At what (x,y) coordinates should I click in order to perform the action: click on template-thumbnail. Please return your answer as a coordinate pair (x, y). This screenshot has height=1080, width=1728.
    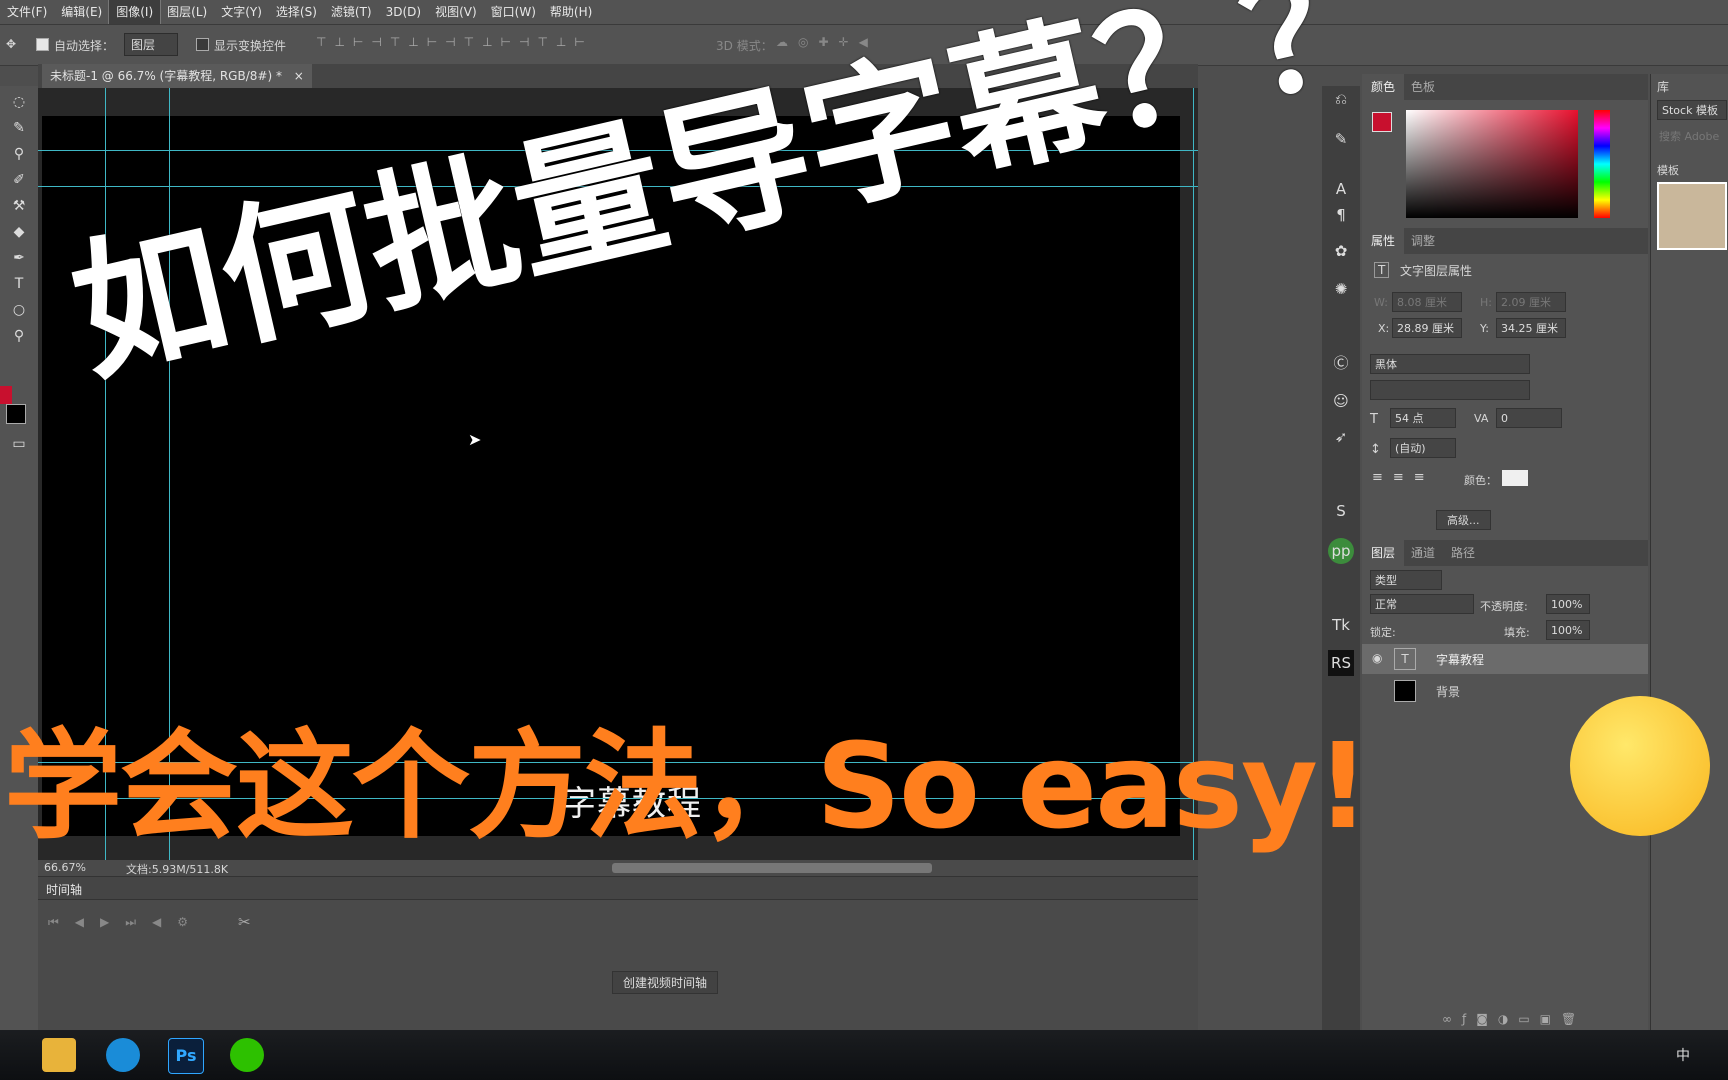
    Looking at the image, I should click on (1692, 216).